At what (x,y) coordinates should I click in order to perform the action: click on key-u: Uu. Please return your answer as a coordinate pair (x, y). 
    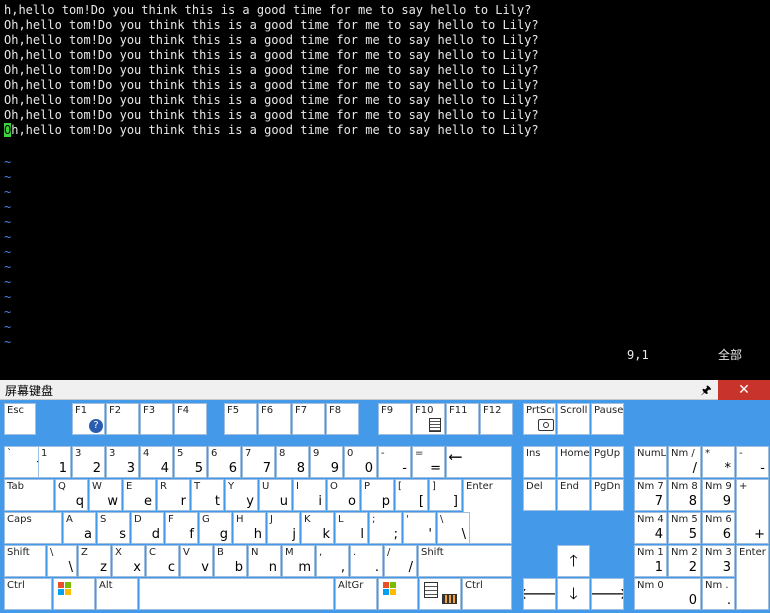
    Looking at the image, I should click on (275, 495).